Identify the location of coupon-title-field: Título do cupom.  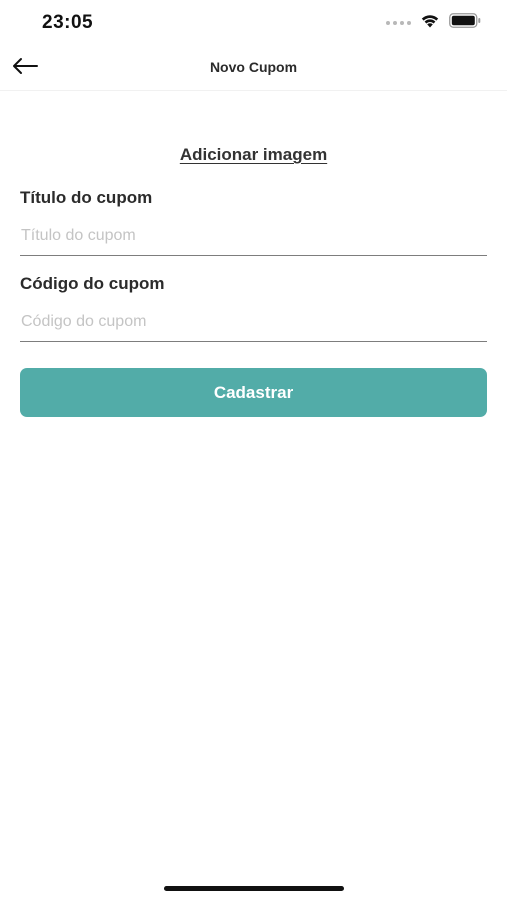
(253, 222).